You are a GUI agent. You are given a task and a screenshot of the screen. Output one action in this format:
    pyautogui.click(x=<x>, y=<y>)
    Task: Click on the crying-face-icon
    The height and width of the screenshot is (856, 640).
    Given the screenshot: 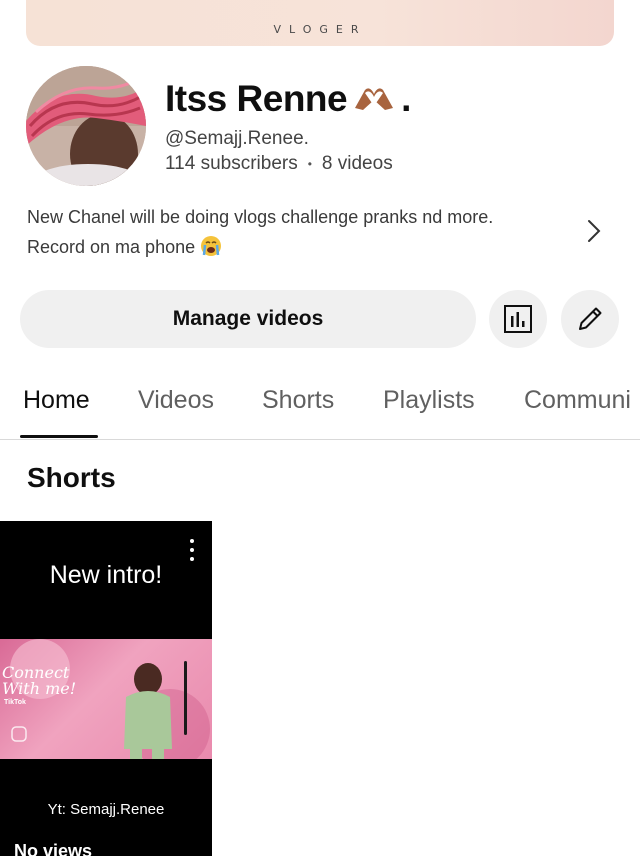 What is the action you would take?
    pyautogui.click(x=211, y=246)
    